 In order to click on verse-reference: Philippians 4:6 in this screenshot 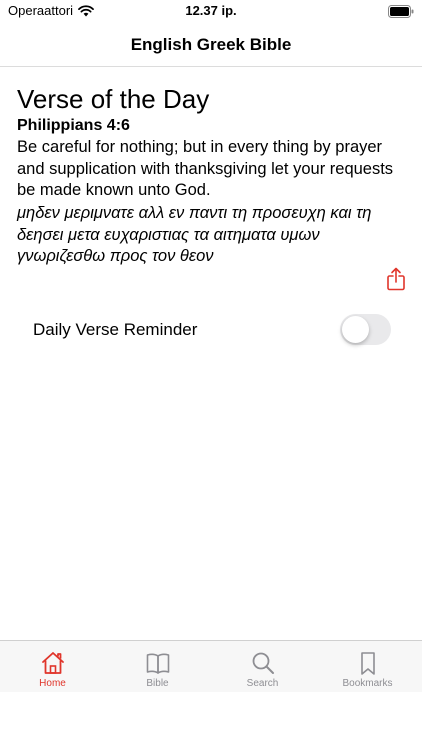, I will do `click(73, 125)`.